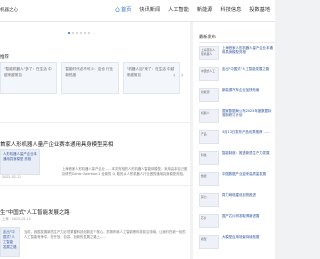  Describe the element at coordinates (20, 162) in the screenshot. I see `article-thumbnail: 人形机器人量产企业本通用具身模型 亮相` at that location.